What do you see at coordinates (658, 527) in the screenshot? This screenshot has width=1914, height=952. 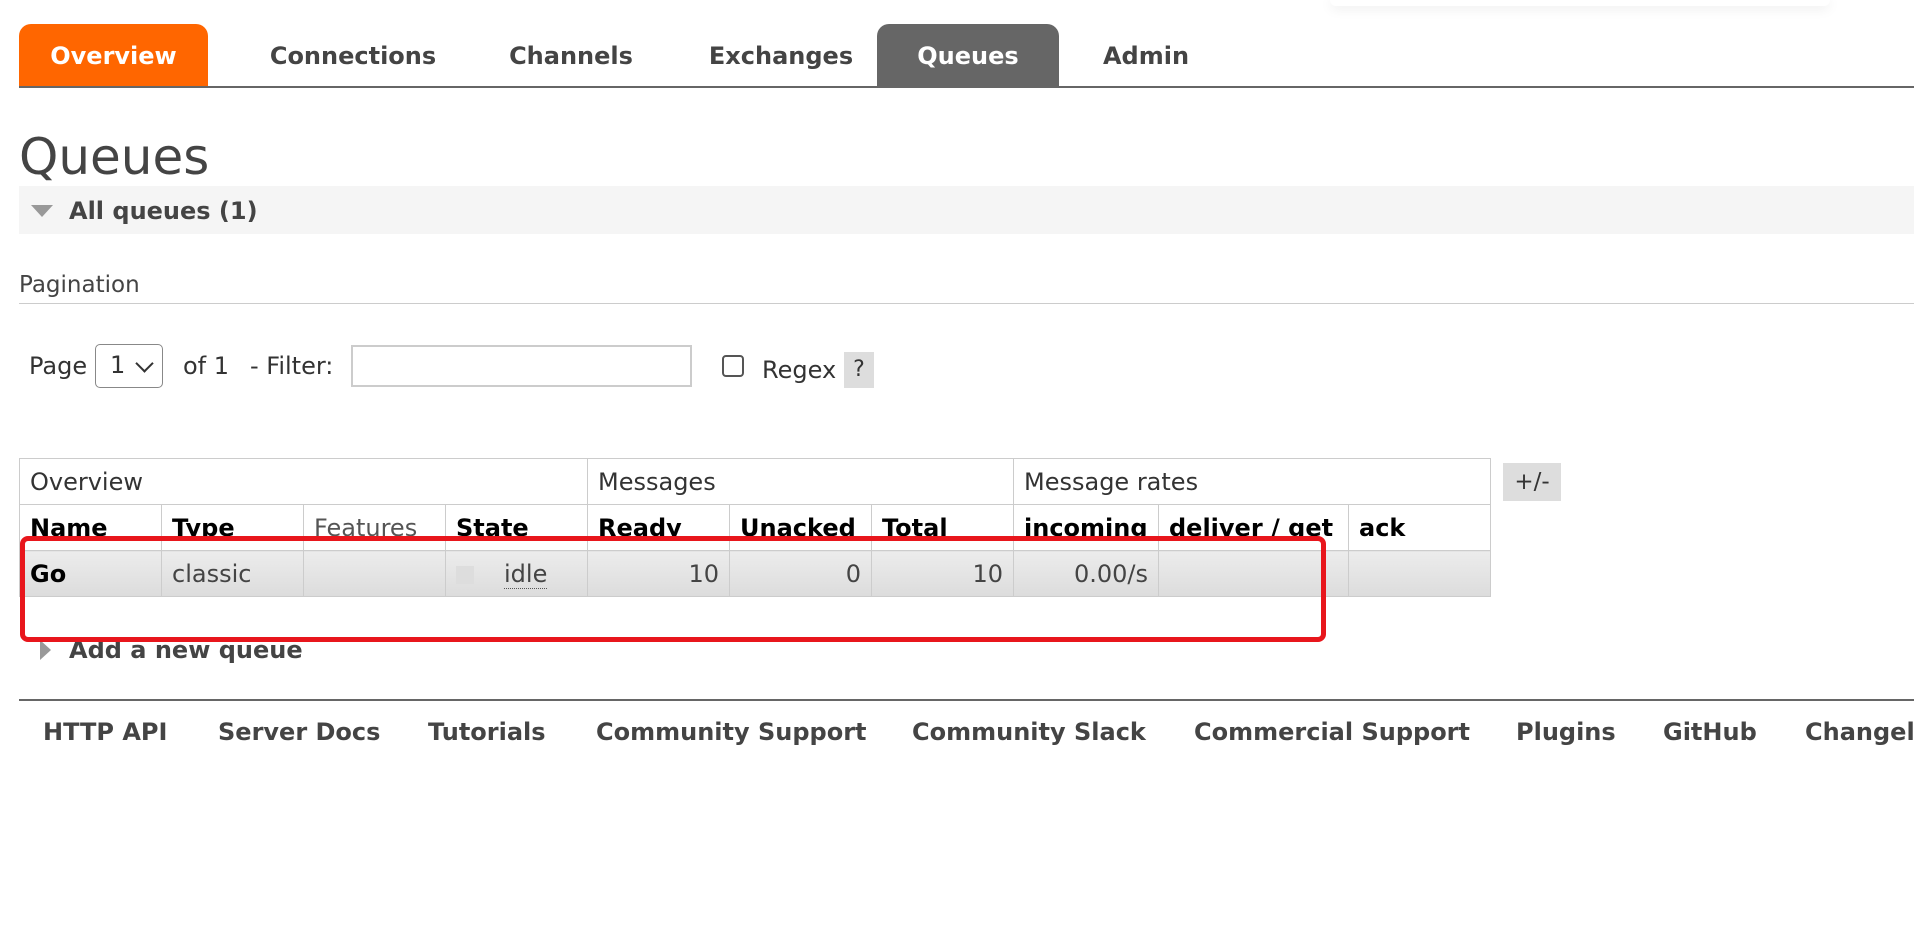 I see `column-header-ready: Ready` at bounding box center [658, 527].